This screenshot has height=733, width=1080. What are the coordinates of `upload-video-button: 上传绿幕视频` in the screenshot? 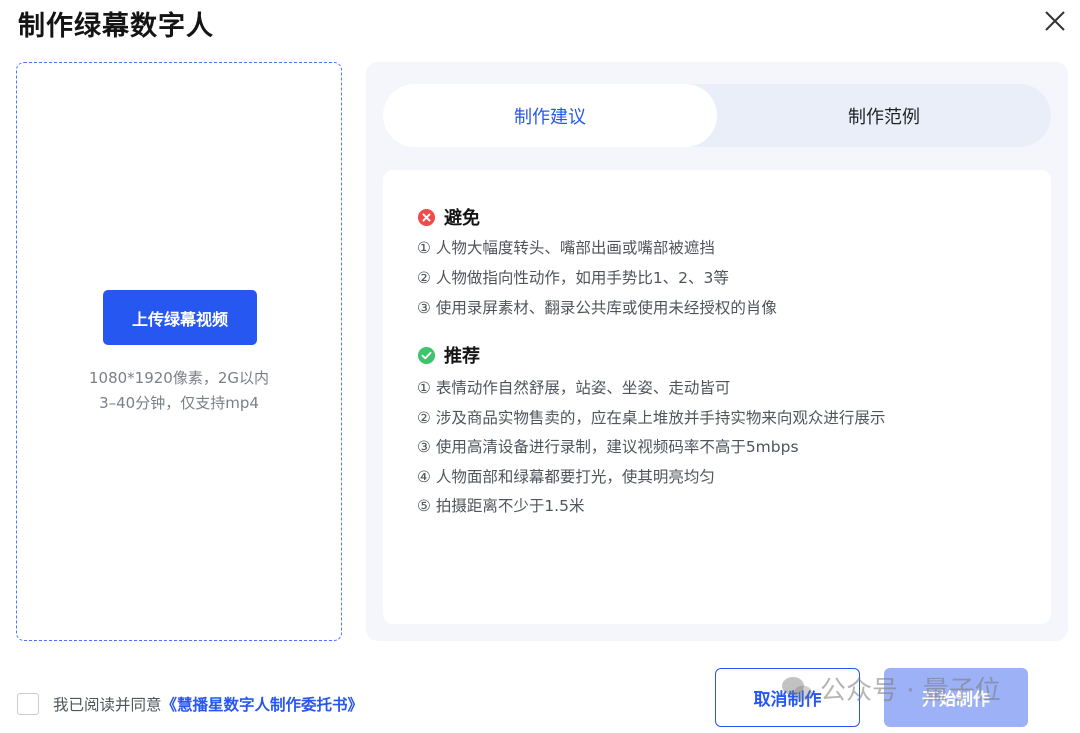 It's located at (180, 317).